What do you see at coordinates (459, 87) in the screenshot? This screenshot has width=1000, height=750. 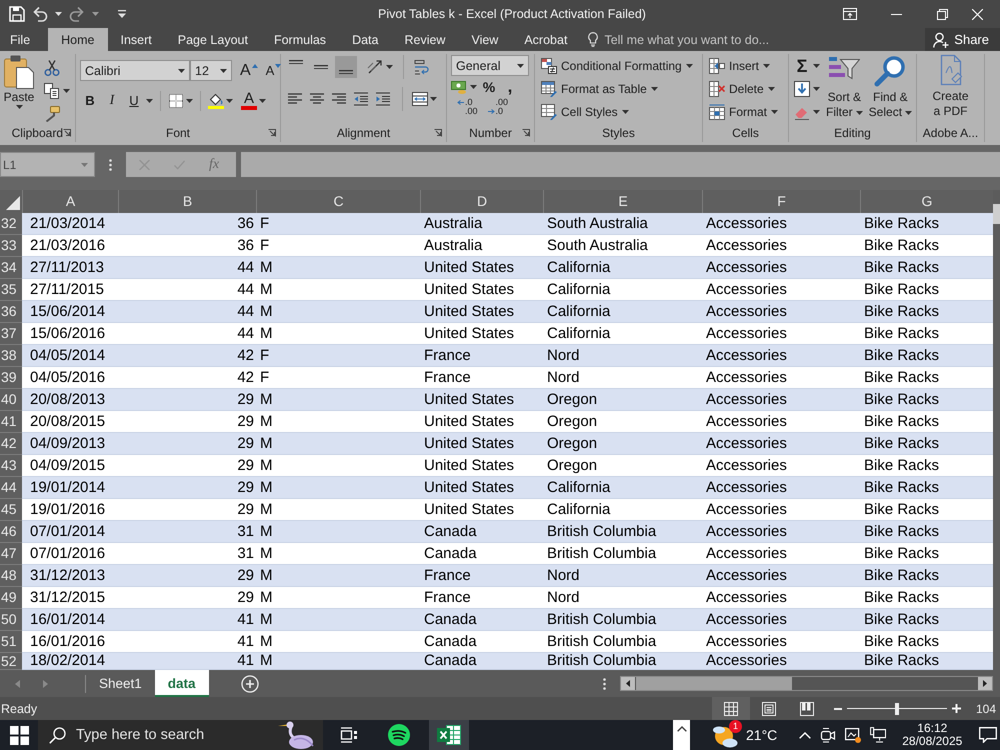 I see `accounting-format-icon` at bounding box center [459, 87].